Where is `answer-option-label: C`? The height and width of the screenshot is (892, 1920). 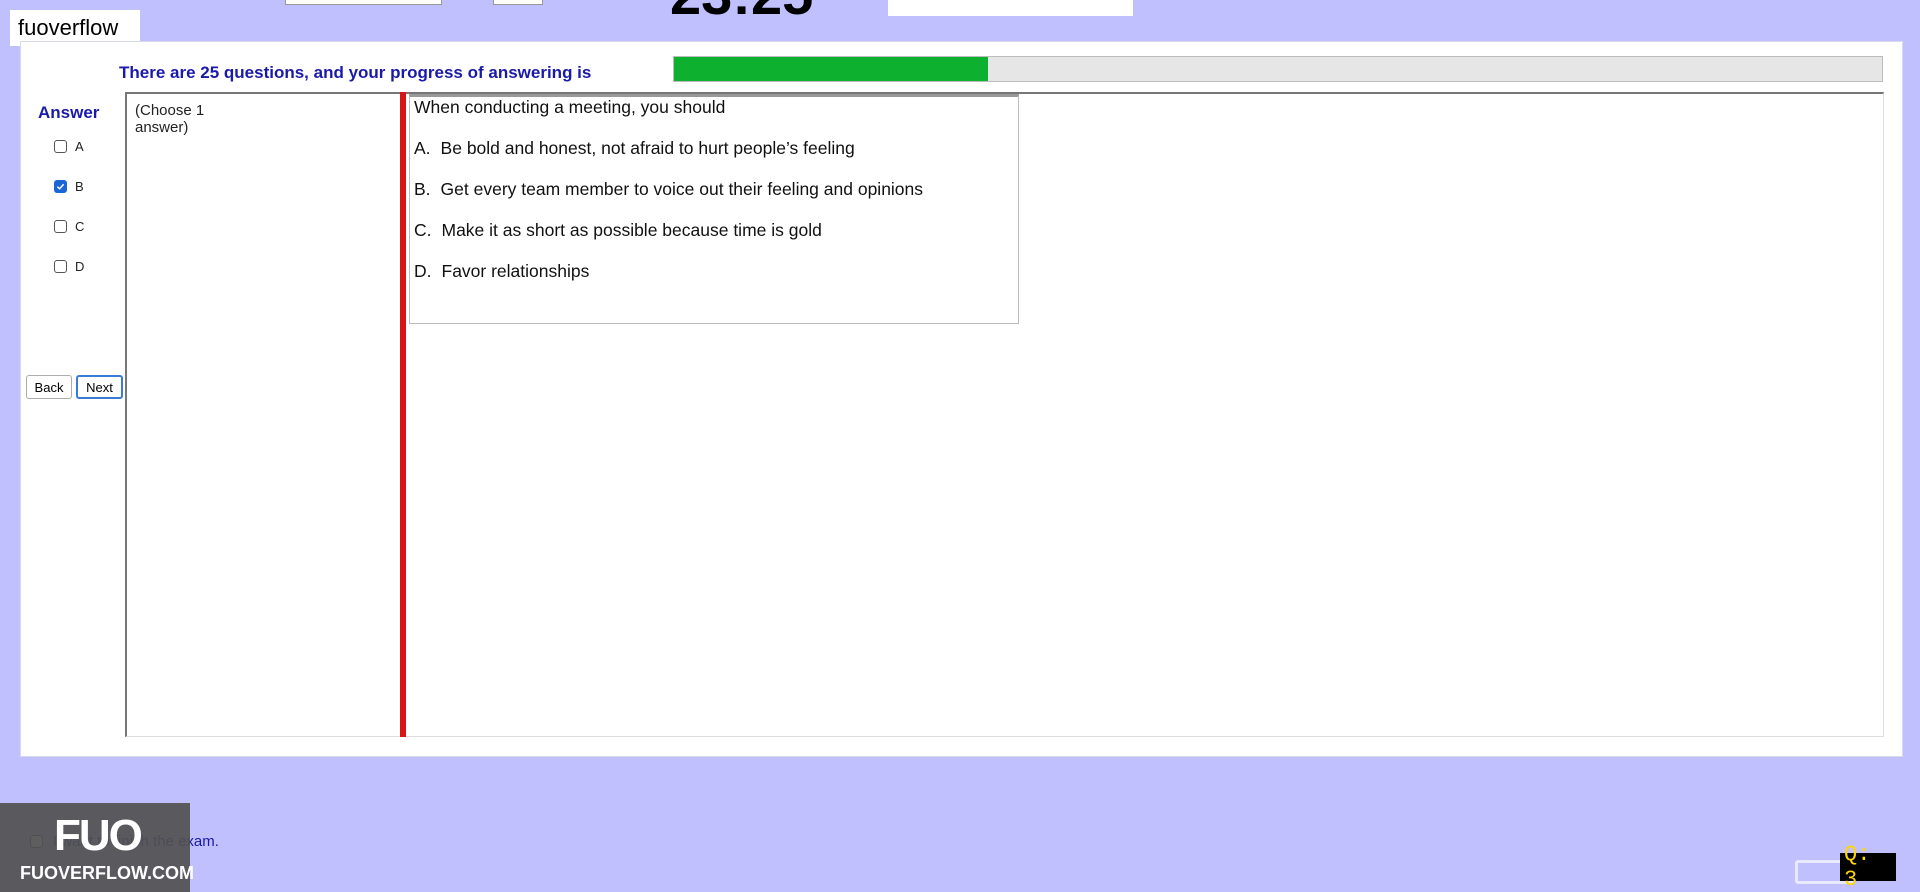 answer-option-label: C is located at coordinates (80, 226).